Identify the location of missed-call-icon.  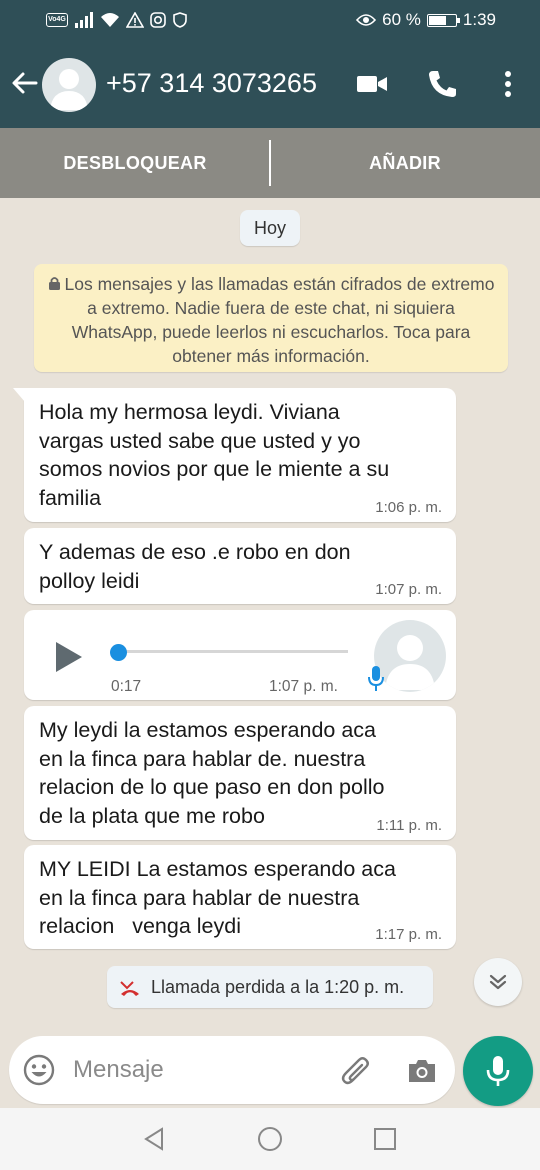
(129, 988).